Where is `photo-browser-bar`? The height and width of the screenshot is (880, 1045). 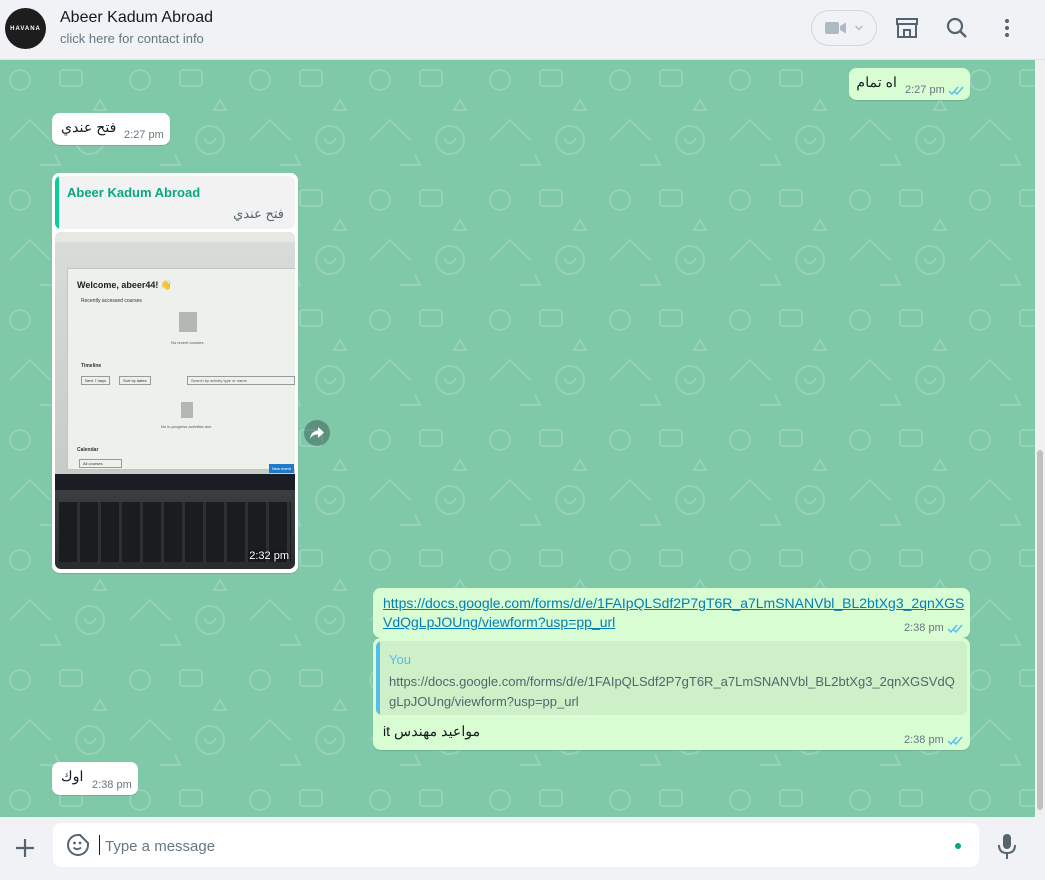 photo-browser-bar is located at coordinates (175, 237).